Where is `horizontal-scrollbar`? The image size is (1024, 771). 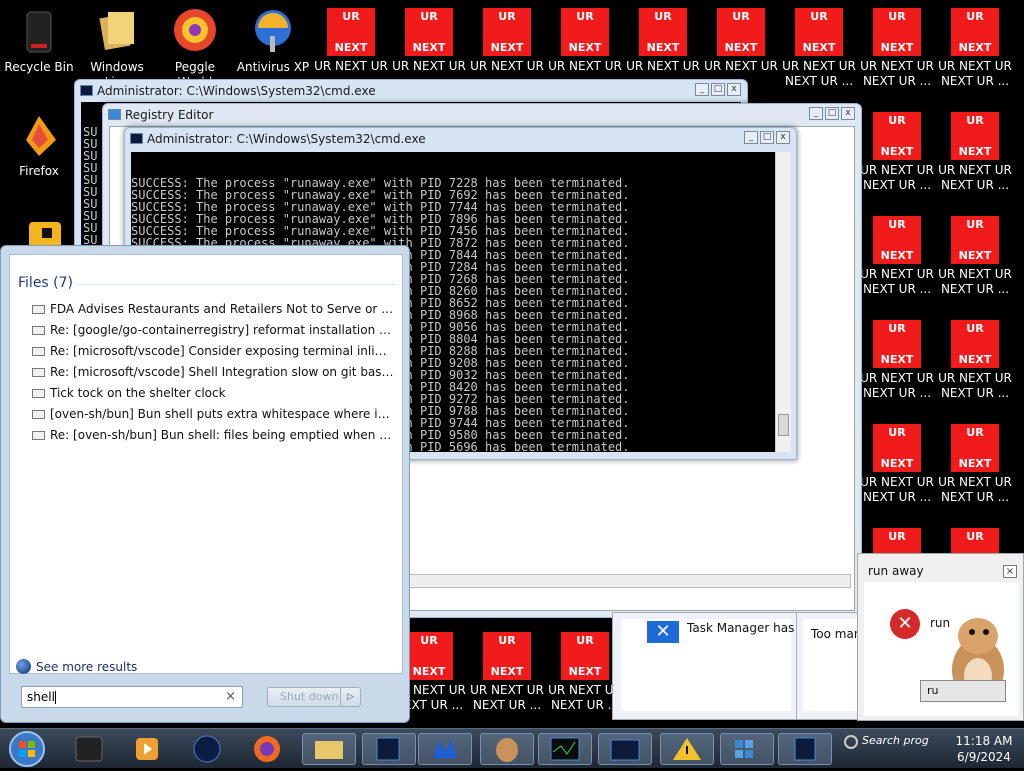
horizontal-scrollbar is located at coordinates (630, 581).